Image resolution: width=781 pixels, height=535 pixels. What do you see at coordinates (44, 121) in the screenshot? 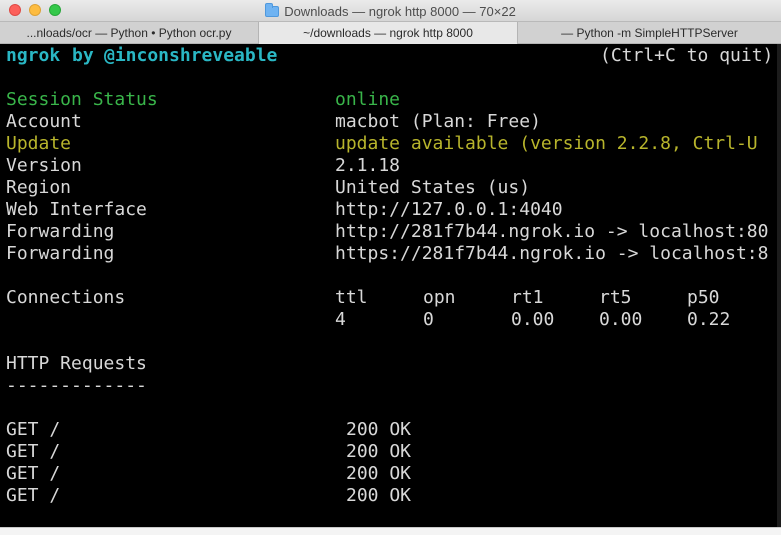
I see `account-label: Account` at bounding box center [44, 121].